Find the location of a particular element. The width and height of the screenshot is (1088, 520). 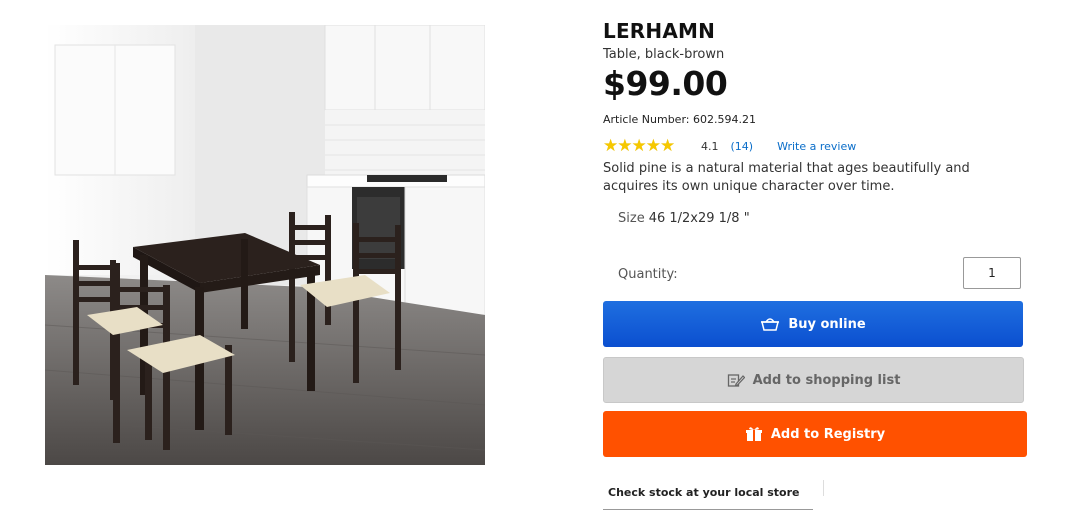

basket-icon is located at coordinates (770, 324).